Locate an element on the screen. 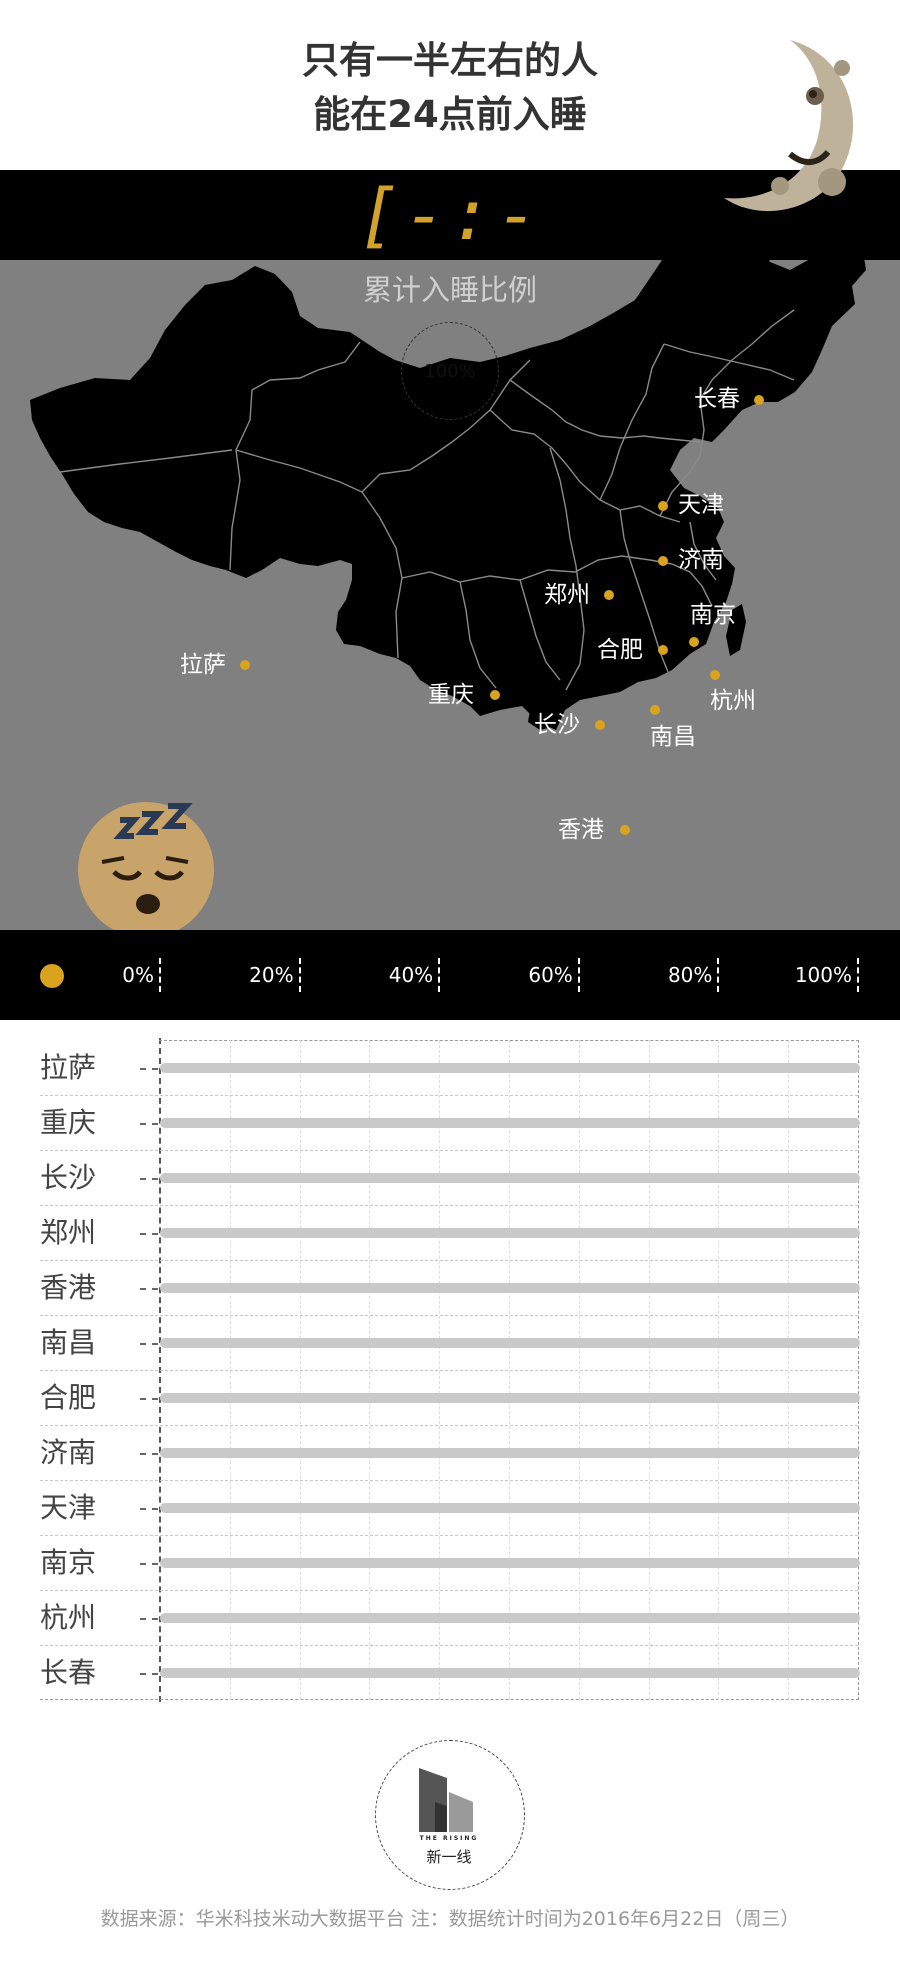 The height and width of the screenshot is (1970, 900). category-label: 郑州 is located at coordinates (68, 1232).